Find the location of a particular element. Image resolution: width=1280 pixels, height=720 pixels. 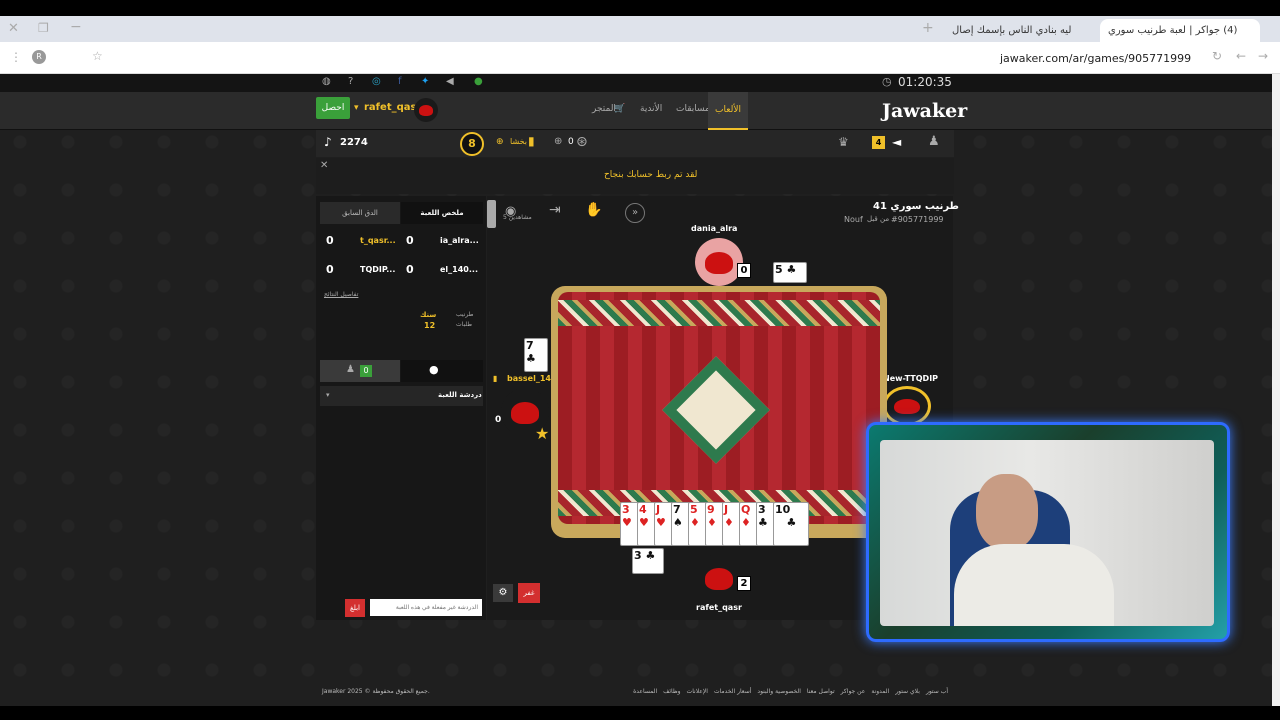

player-hand: 3 ♥ 4 ♥ J ♥ 7 ♠ 5 ♦ 9 ♦ J ♦ Q ♦ 3 ♣ 10 ♣ is located at coordinates (715, 525).